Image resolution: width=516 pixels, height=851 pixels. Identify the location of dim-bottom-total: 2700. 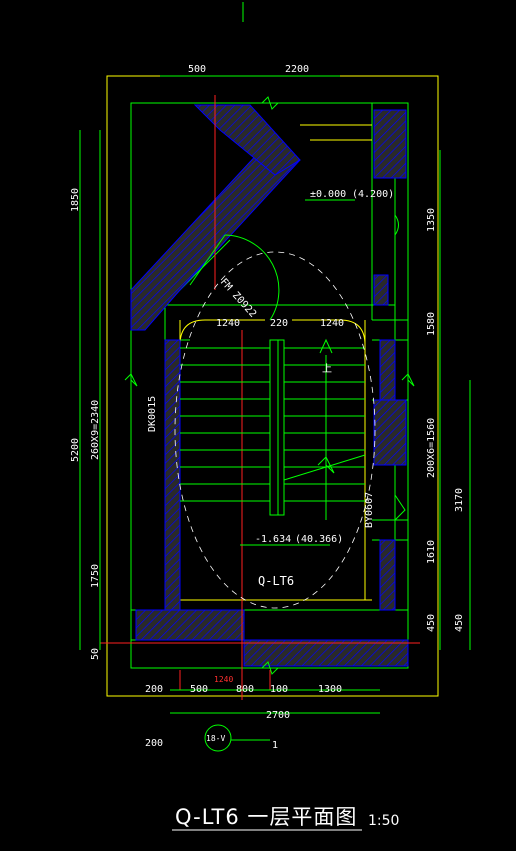
(278, 715).